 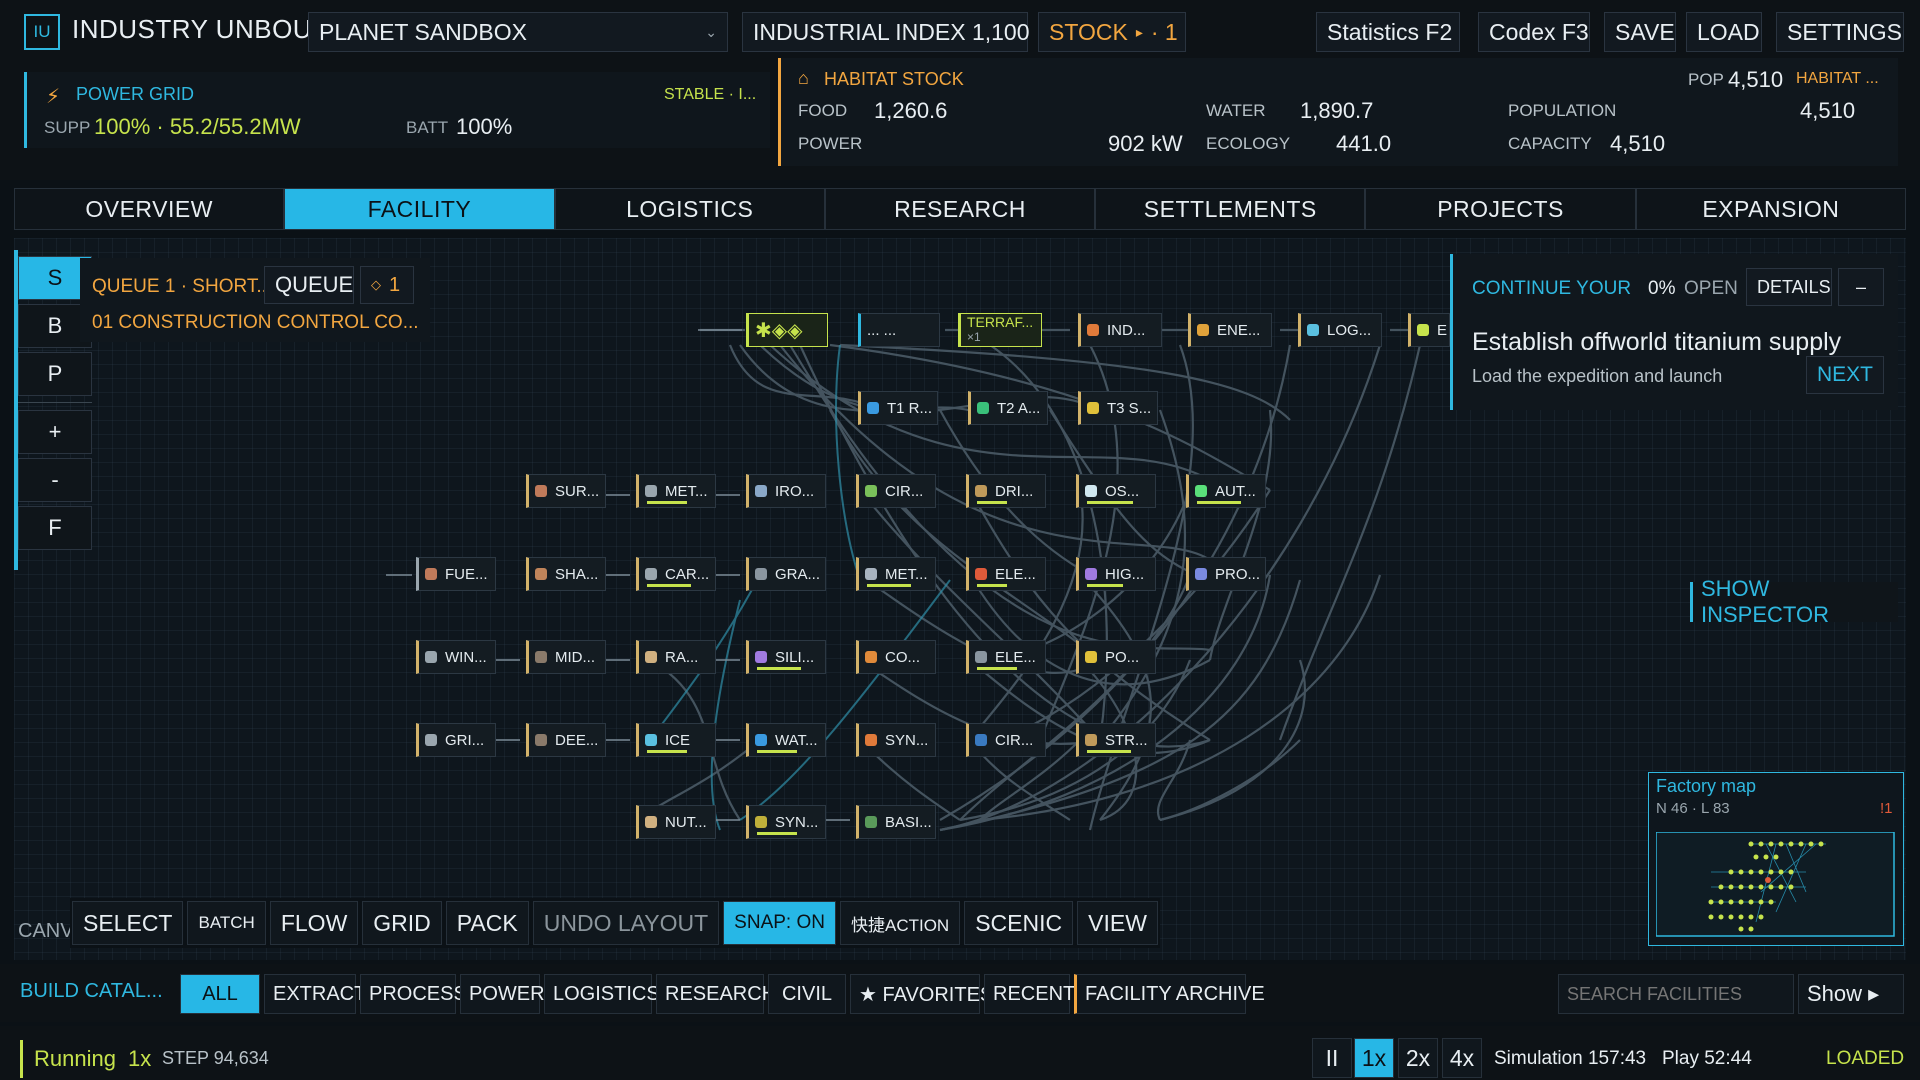 I want to click on zoom-out-button: -, so click(x=55, y=480).